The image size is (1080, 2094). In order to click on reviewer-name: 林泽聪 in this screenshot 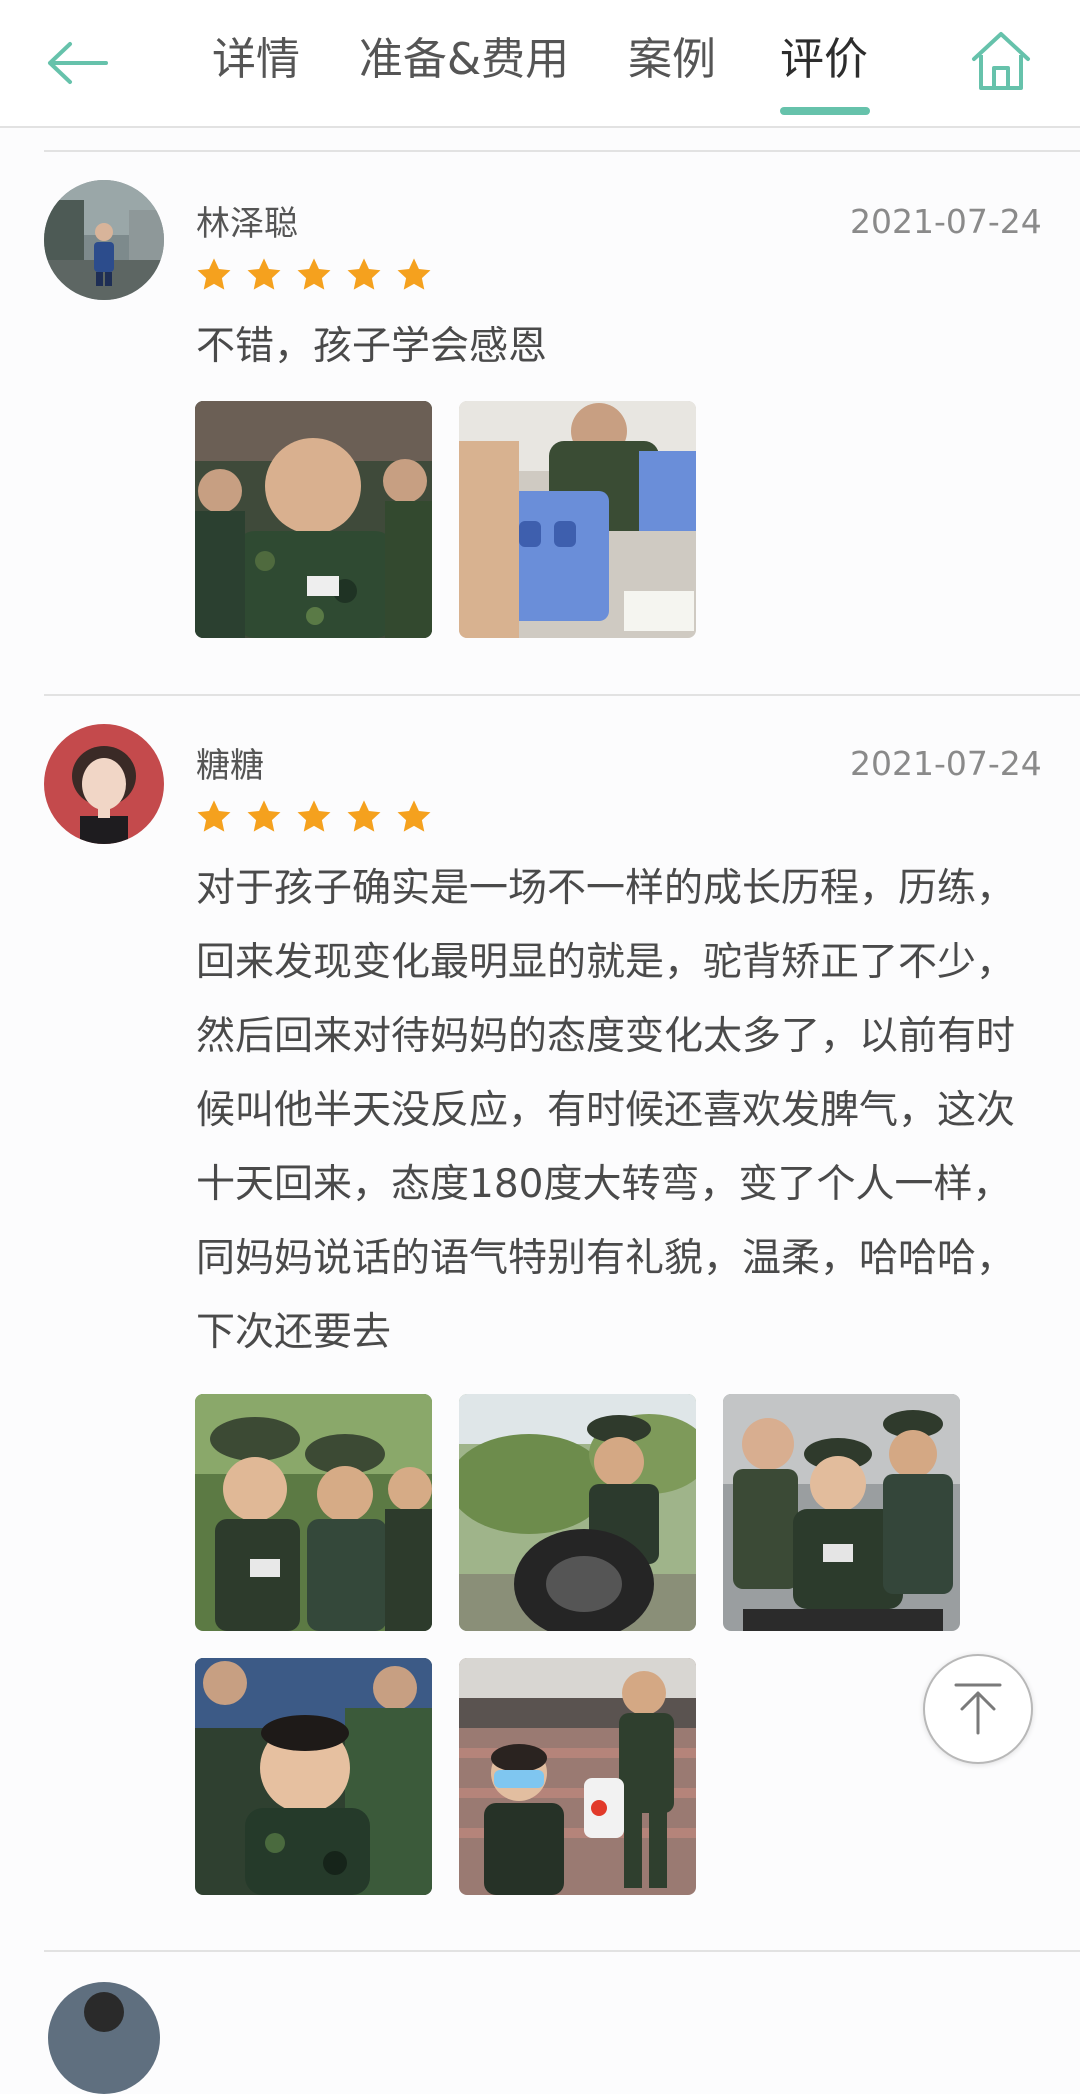, I will do `click(247, 224)`.